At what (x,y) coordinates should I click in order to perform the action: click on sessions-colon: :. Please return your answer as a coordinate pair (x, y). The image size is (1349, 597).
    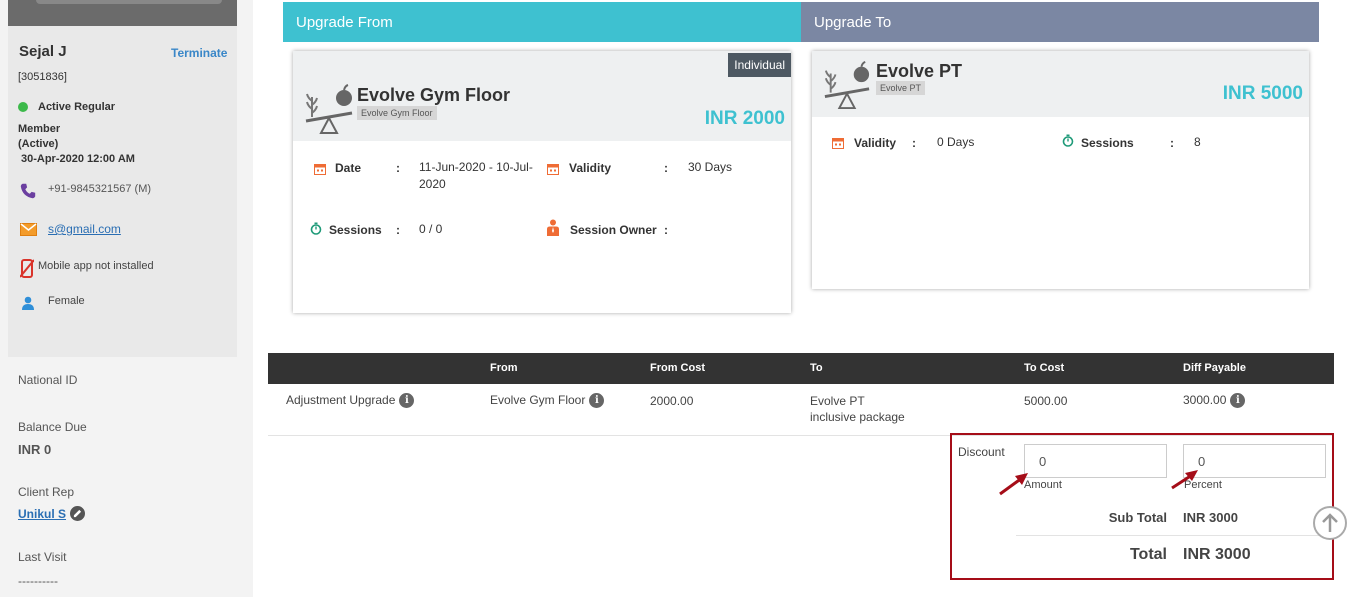
    Looking at the image, I should click on (398, 230).